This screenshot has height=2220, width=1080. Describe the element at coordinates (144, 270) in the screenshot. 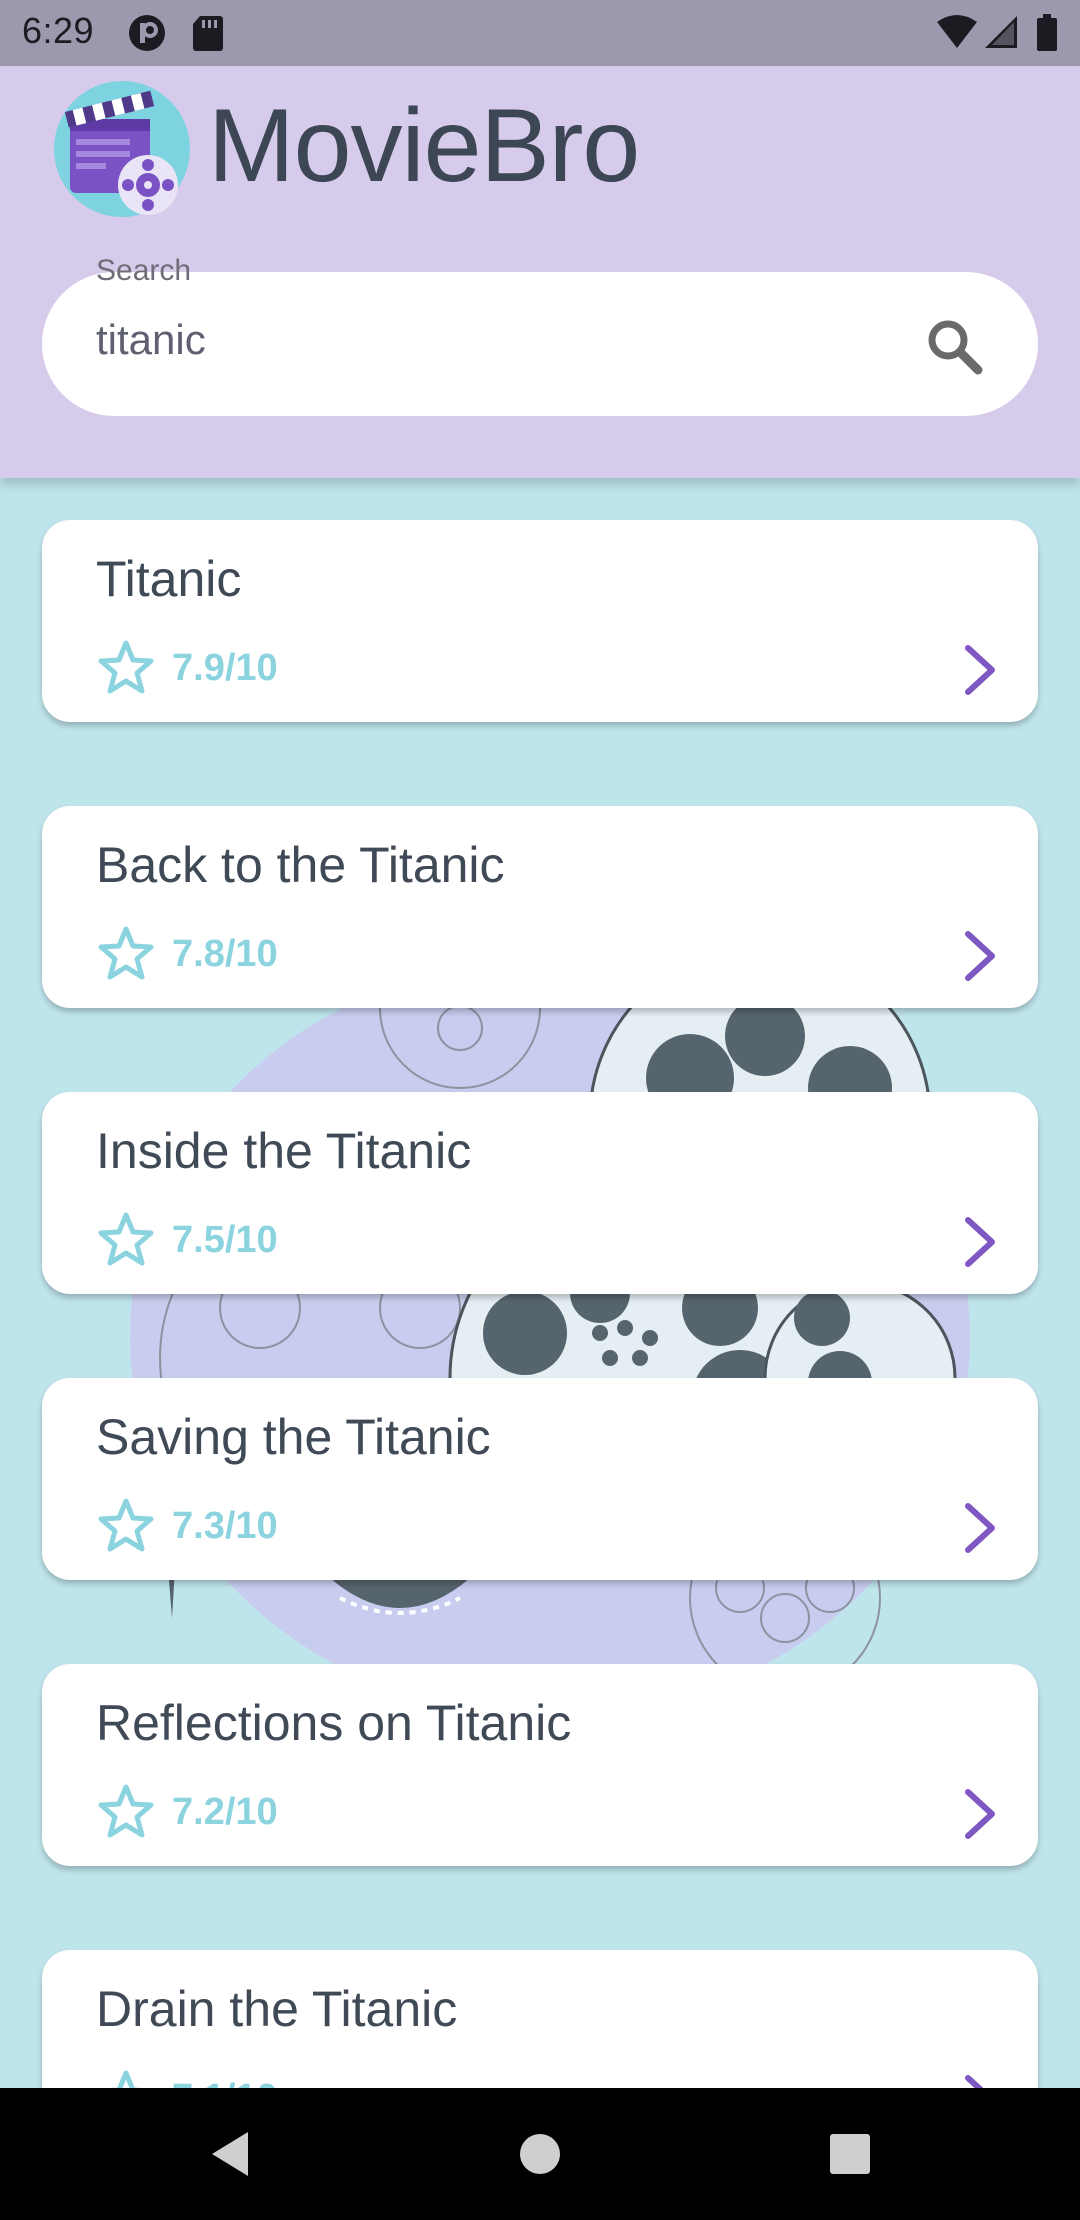

I see `search-label: Search` at that location.